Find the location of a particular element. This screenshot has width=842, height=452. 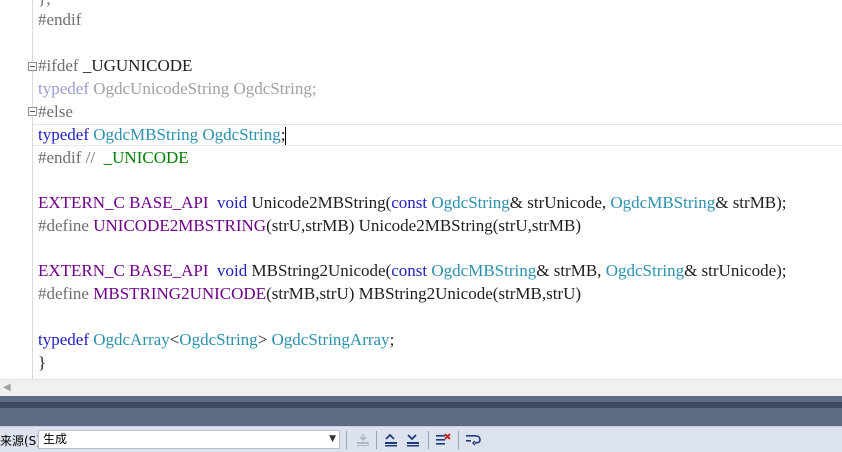

code-token: & strMB, is located at coordinates (571, 270).